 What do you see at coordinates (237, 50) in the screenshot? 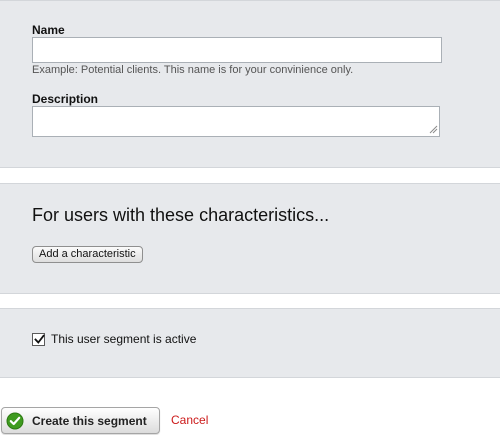
I see `name-input` at bounding box center [237, 50].